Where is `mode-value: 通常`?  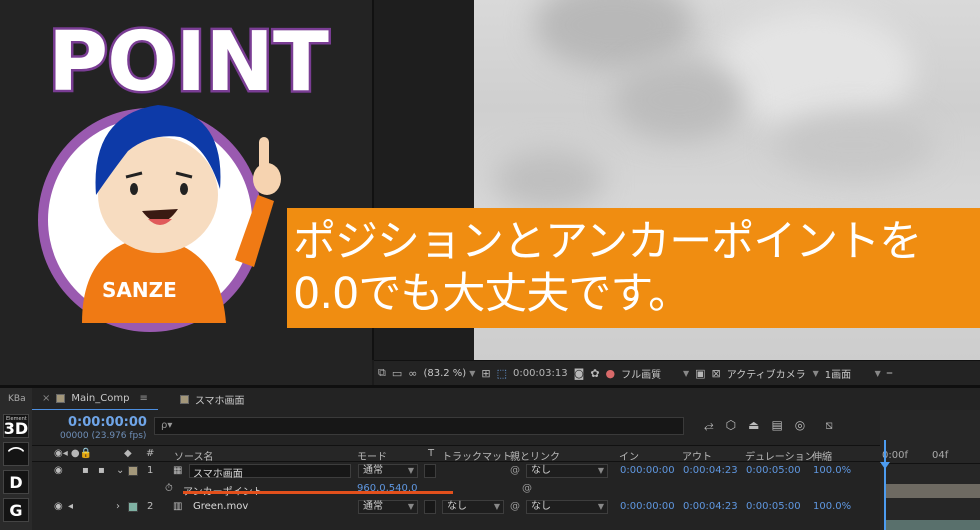
mode-value: 通常 is located at coordinates (373, 470).